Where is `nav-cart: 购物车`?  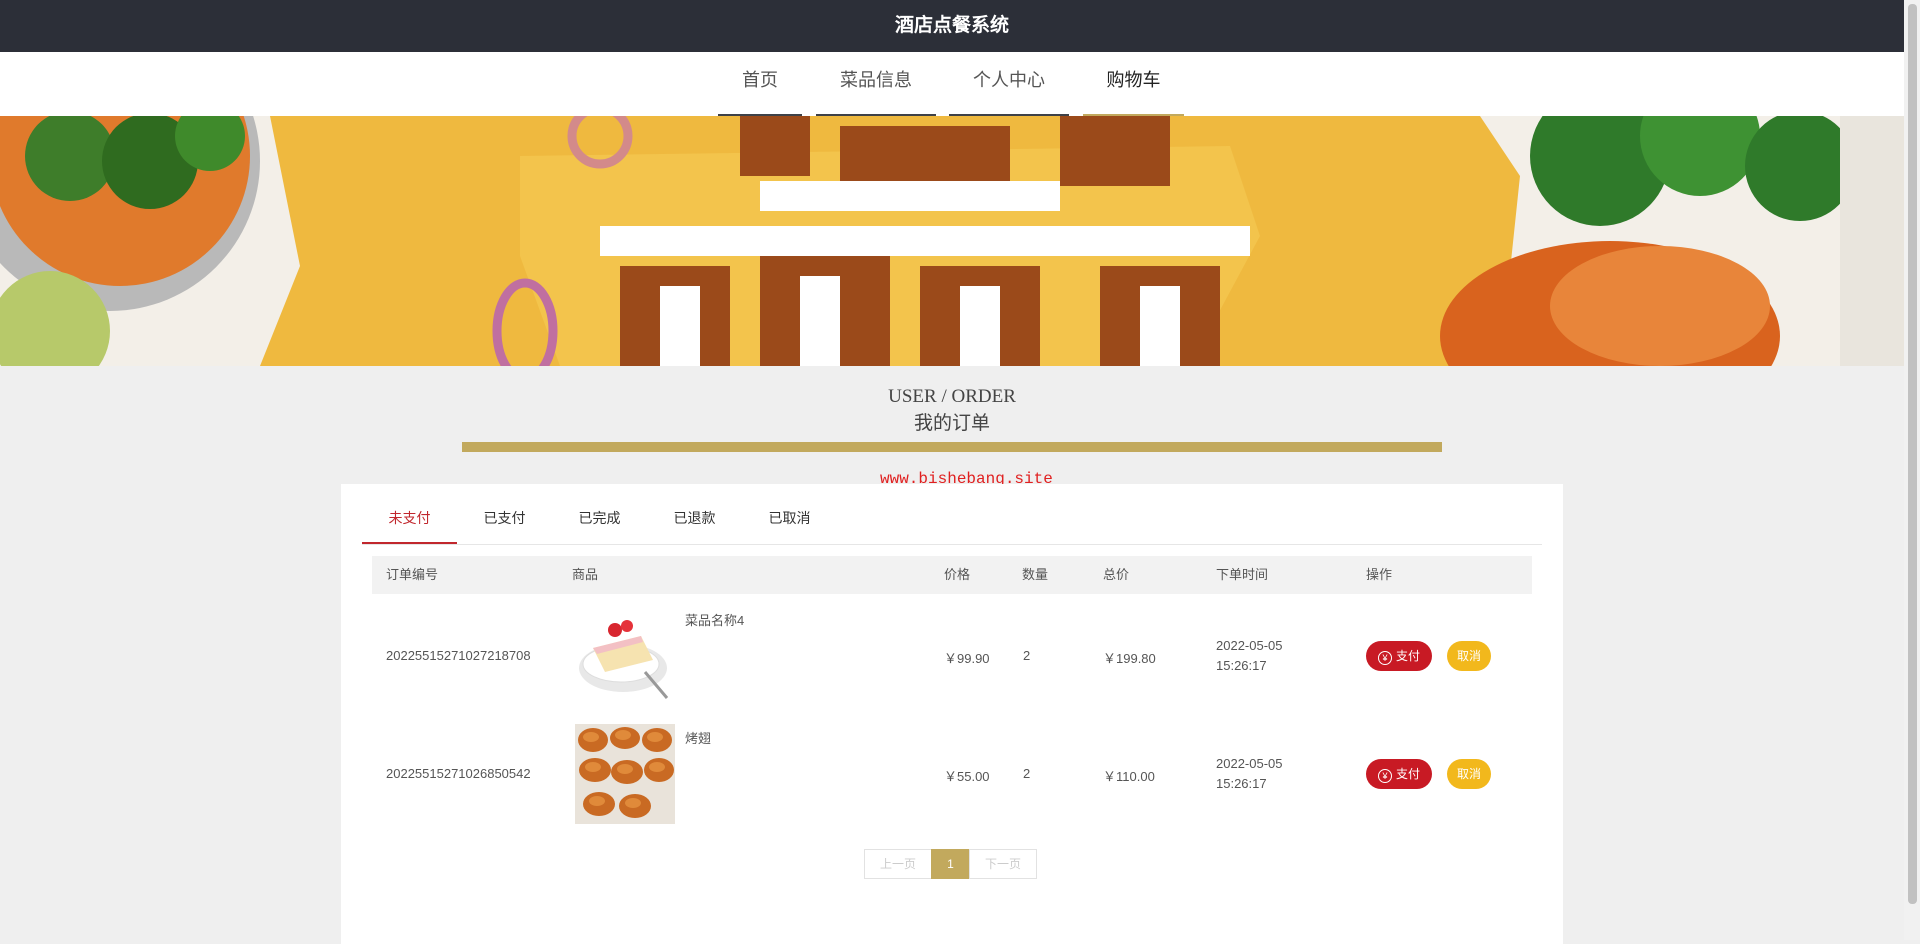
nav-cart: 购物车 is located at coordinates (1133, 92).